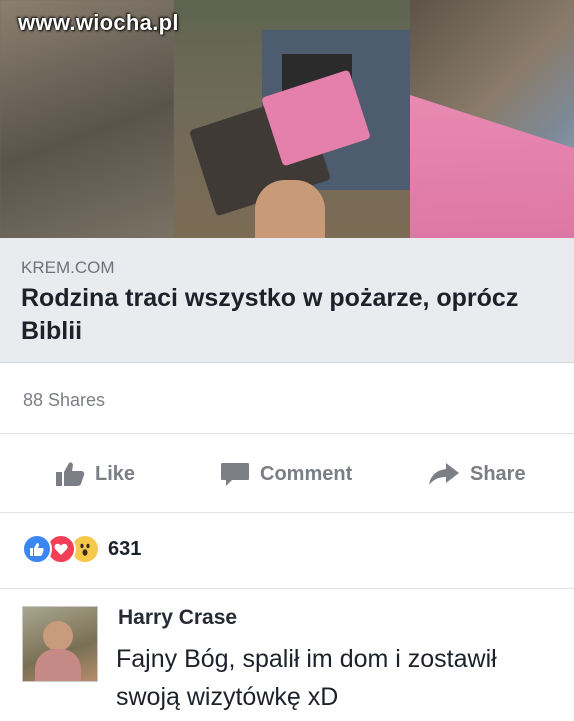 This screenshot has height=721, width=574. Describe the element at coordinates (306, 473) in the screenshot. I see `comment-label: Comment` at that location.